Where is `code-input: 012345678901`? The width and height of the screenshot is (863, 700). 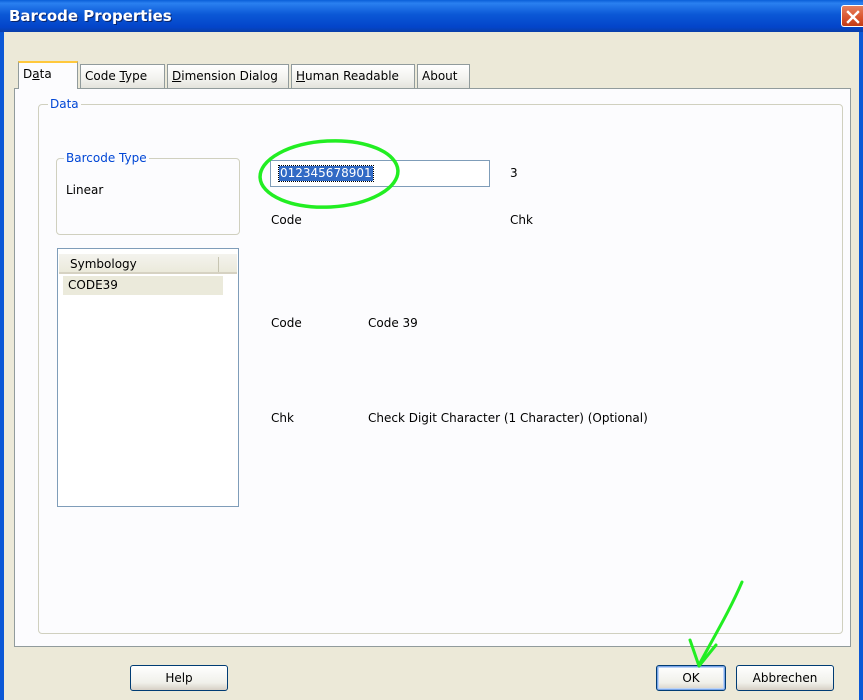
code-input: 012345678901 is located at coordinates (380, 173).